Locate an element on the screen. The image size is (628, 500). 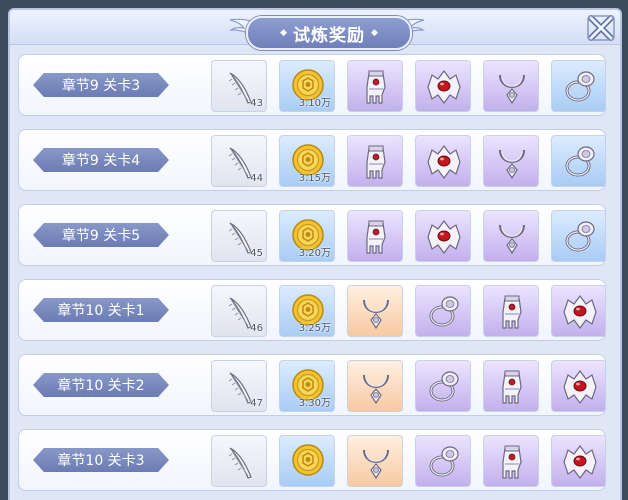
reward-items: 43 3.10万 is located at coordinates (408, 86).